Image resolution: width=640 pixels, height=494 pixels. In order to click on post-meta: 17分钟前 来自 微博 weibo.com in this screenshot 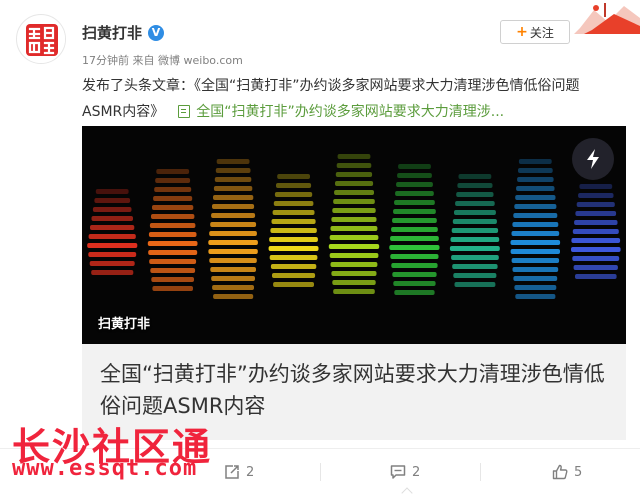, I will do `click(162, 60)`.